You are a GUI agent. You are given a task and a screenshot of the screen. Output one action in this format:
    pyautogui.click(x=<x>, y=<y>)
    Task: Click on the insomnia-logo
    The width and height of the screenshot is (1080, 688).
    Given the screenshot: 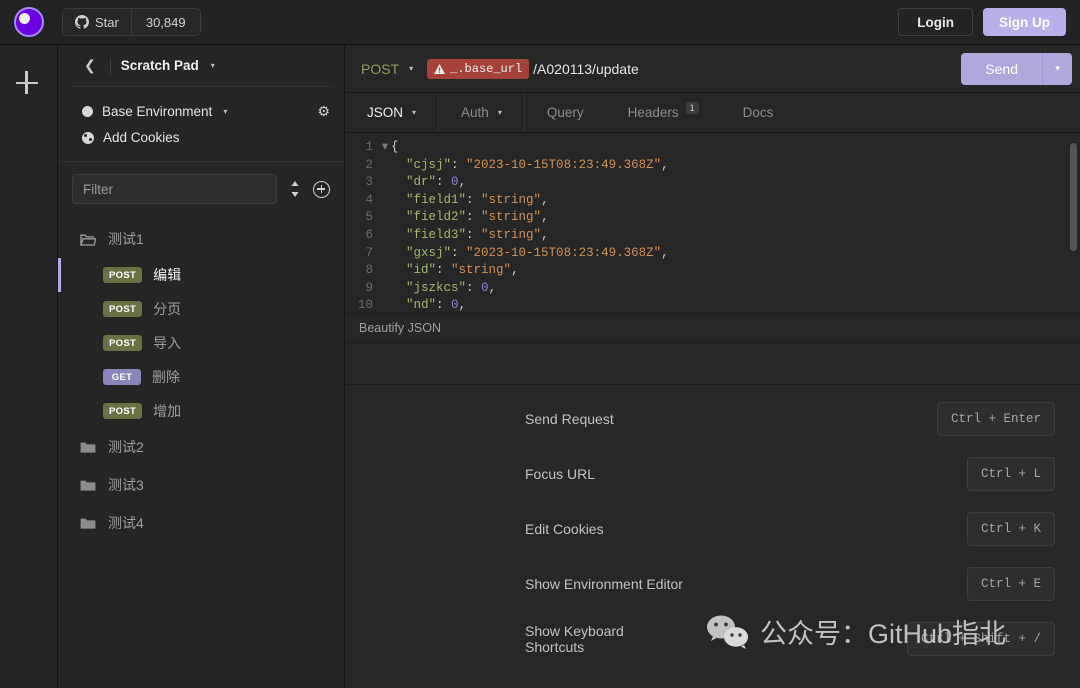 What is the action you would take?
    pyautogui.click(x=29, y=22)
    